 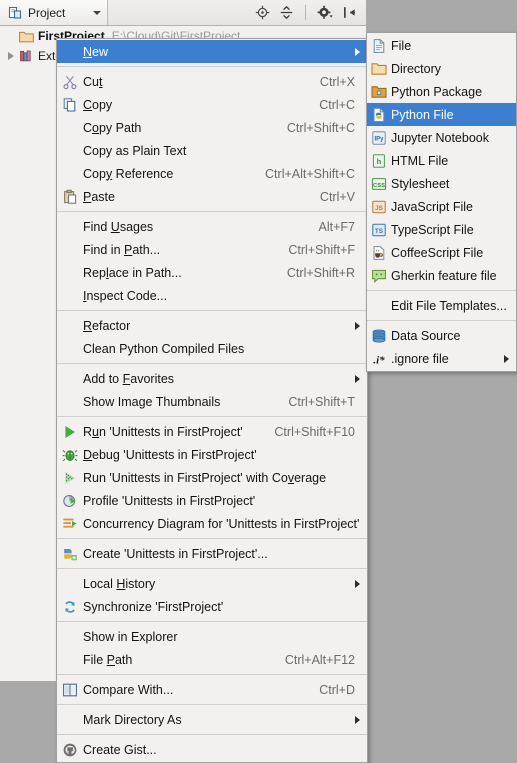 I want to click on chevron-down-icon, so click(x=97, y=12).